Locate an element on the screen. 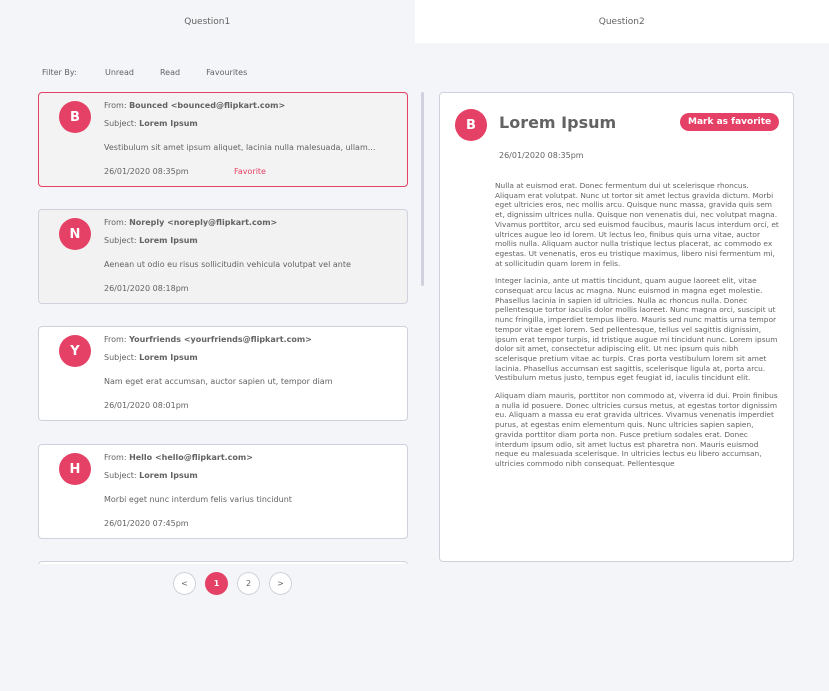 This screenshot has width=829, height=691. pagination: < 1 2 > is located at coordinates (232, 583).